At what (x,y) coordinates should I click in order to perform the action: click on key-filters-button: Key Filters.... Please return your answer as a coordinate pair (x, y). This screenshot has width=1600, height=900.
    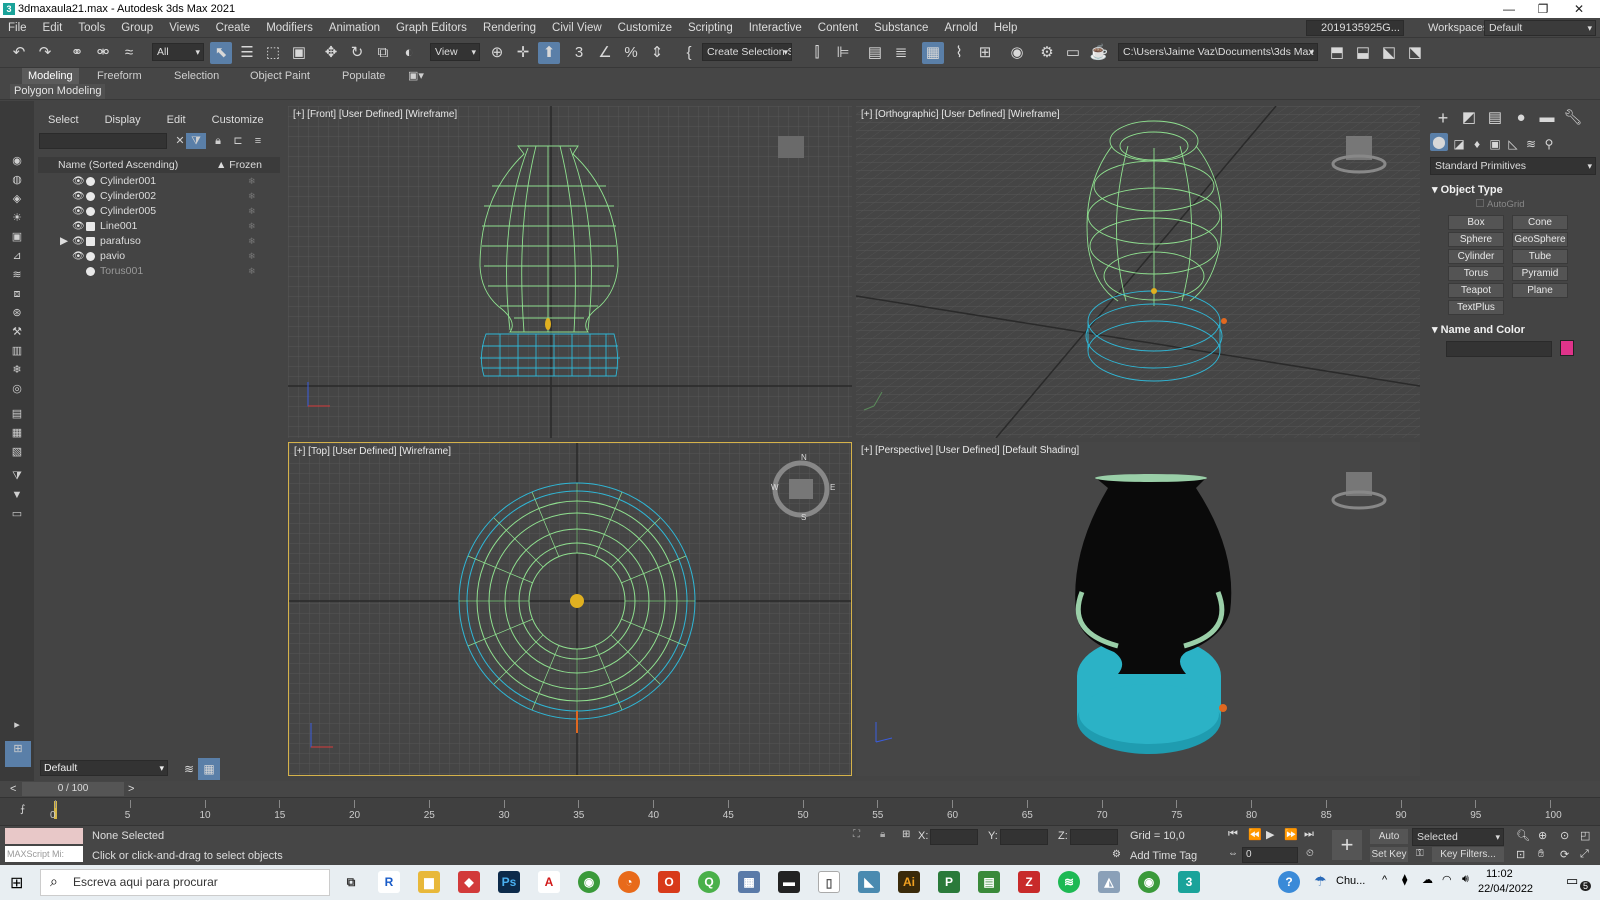
    Looking at the image, I should click on (1468, 854).